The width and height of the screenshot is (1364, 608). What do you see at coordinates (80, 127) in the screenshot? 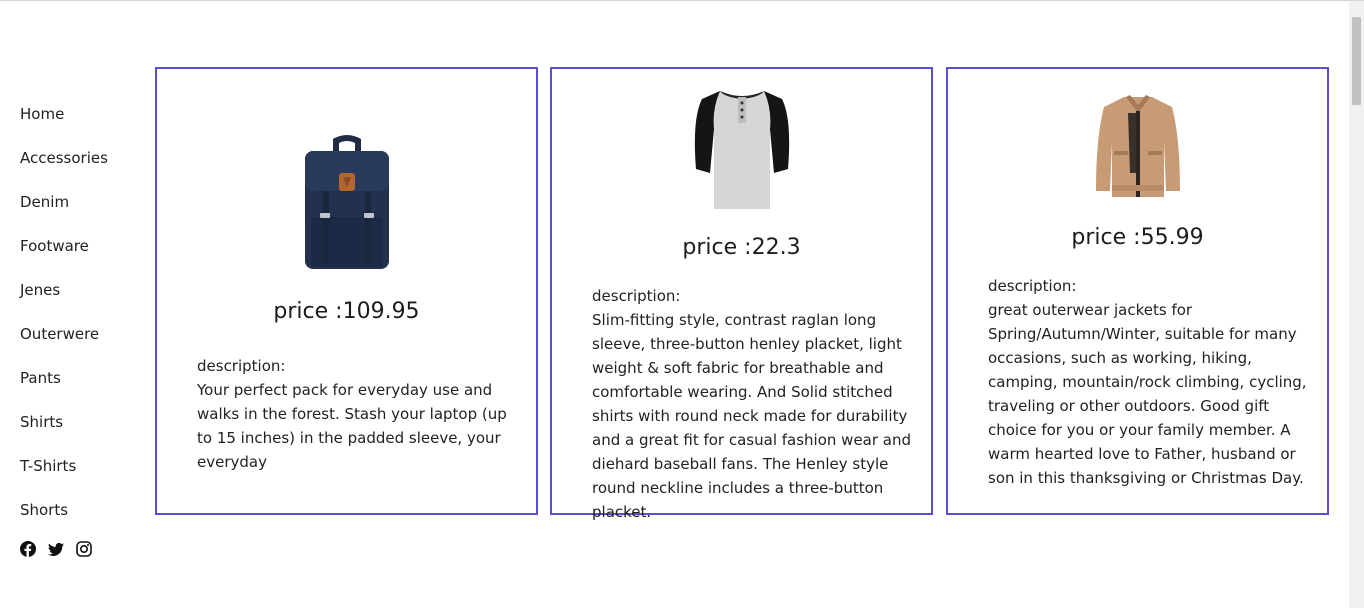
I see `nav-item-home: Home` at bounding box center [80, 127].